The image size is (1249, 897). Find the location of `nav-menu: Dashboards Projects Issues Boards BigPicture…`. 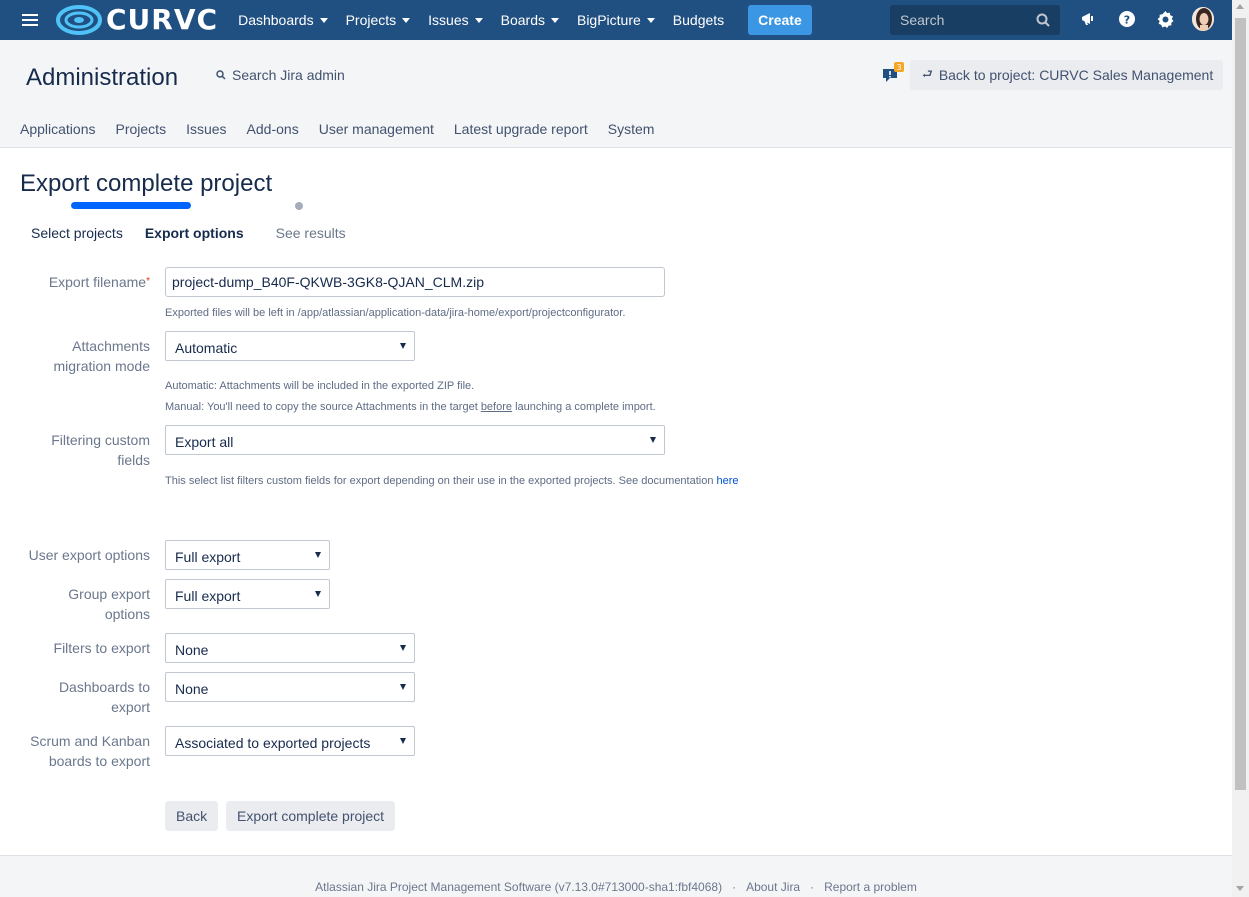

nav-menu: Dashboards Projects Issues Boards BigPicture… is located at coordinates (490, 20).